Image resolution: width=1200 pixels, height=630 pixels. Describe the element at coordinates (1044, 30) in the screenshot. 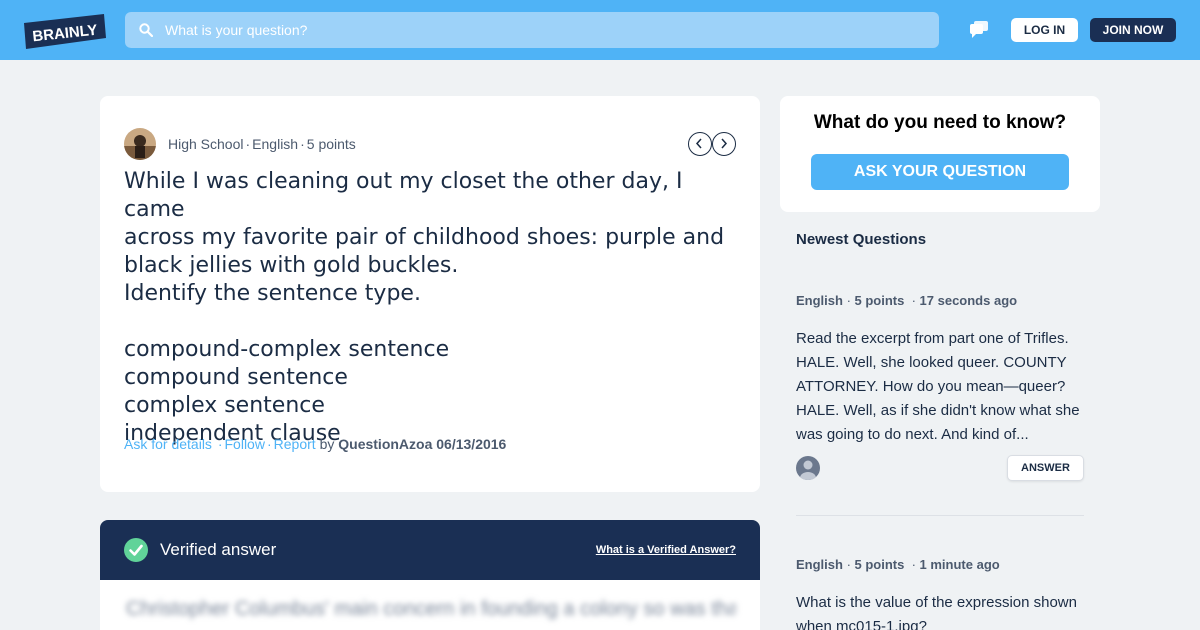

I see `login-button: LOG IN` at that location.